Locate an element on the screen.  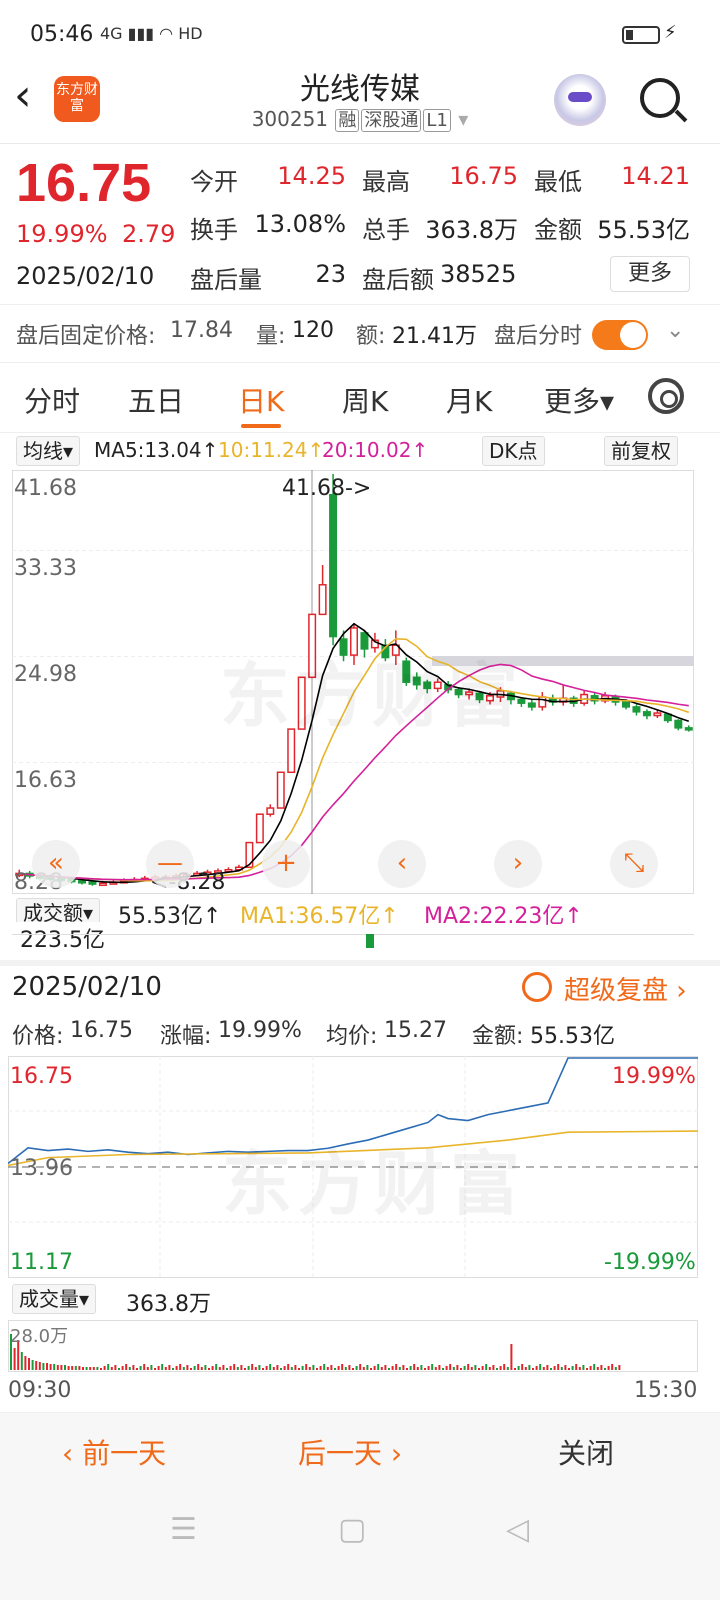
zoom-out-button: — is located at coordinates (170, 864).